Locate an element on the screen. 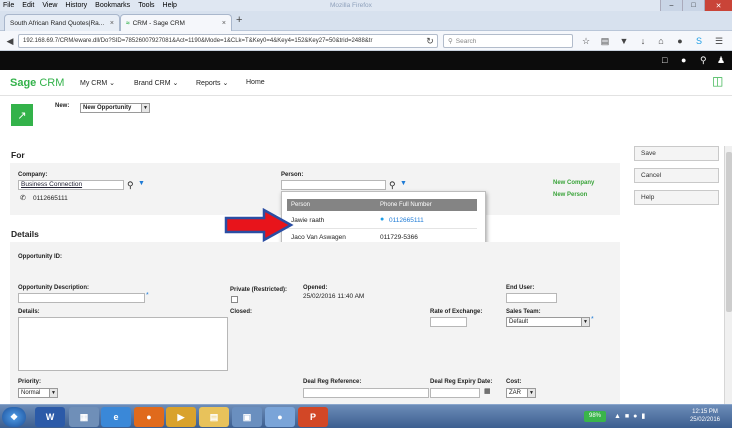 Image resolution: width=732 pixels, height=428 pixels. paint-icon: ● is located at coordinates (280, 417).